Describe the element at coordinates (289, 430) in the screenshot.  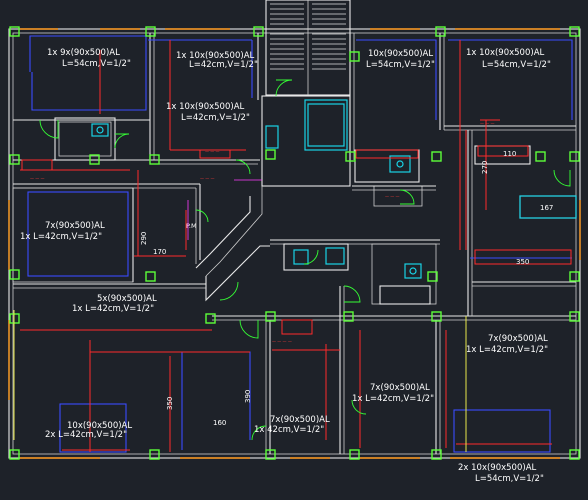
I see `unit-label-11-spec: 1x 42cm,V=1/2"` at that location.